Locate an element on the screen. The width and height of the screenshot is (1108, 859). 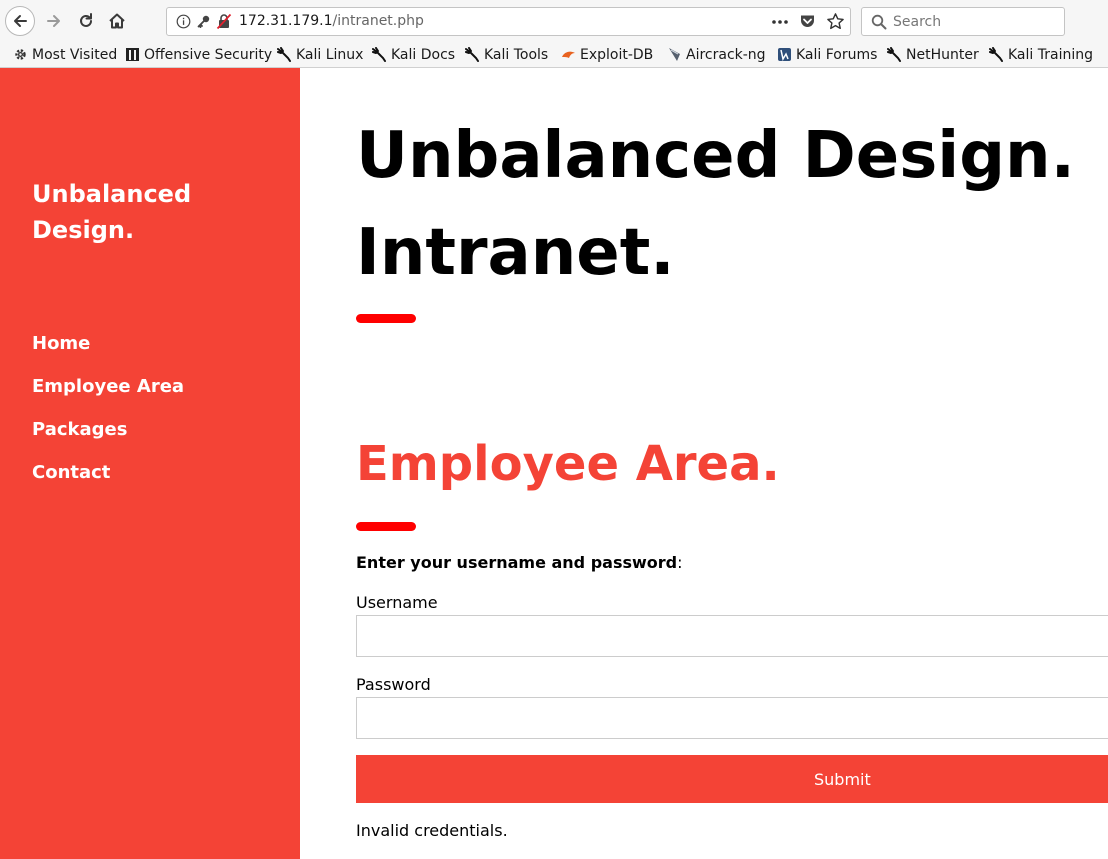
bookmark-kali-forums: Kali Forums is located at coordinates (827, 54).